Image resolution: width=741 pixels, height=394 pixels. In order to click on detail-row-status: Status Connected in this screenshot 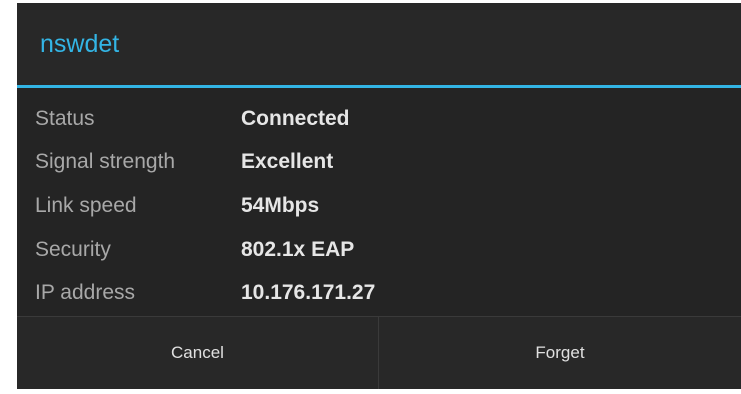, I will do `click(379, 119)`.